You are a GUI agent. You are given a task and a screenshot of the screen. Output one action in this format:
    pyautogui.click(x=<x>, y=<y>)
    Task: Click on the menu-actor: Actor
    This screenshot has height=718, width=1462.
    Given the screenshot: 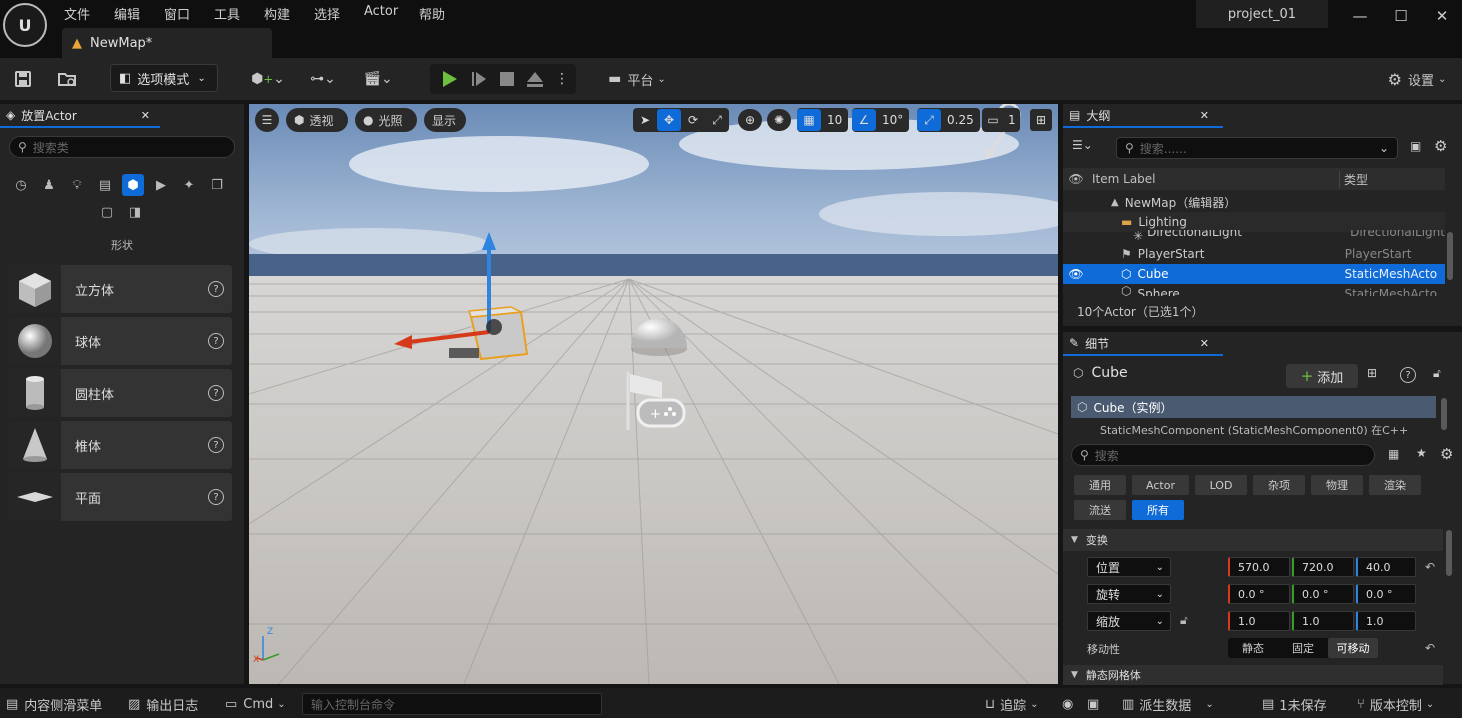 What is the action you would take?
    pyautogui.click(x=381, y=11)
    